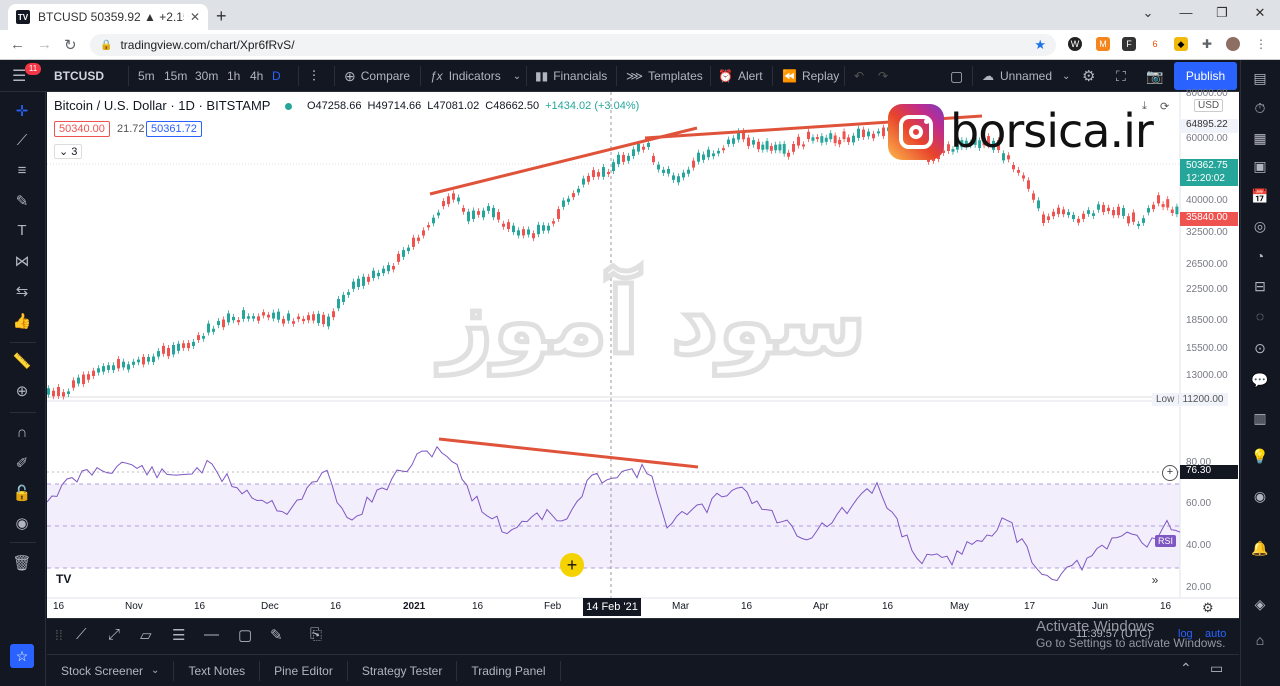 The height and width of the screenshot is (686, 1280). I want to click on window-close-button: ✕, so click(1260, 13).